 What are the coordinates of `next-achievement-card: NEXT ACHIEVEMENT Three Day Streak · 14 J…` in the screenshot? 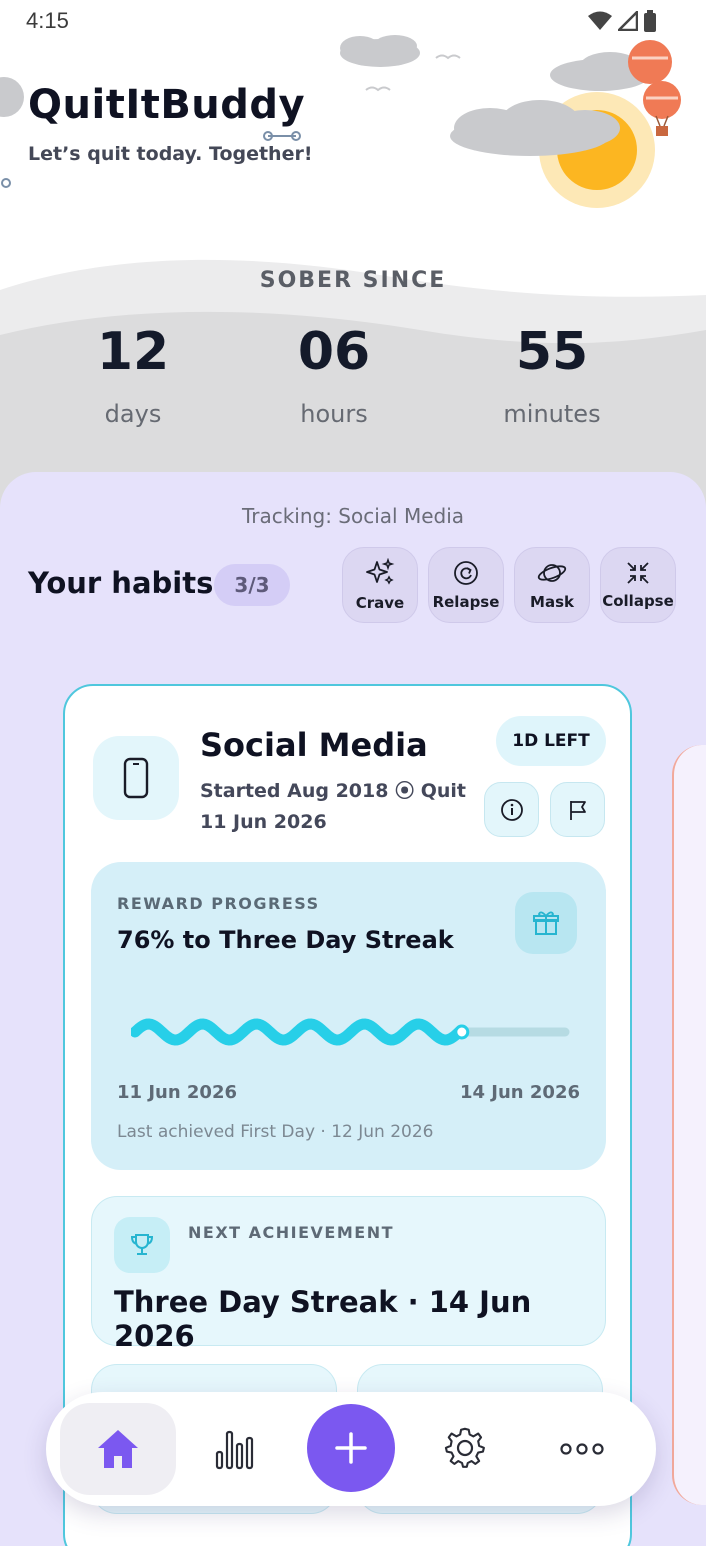 It's located at (348, 1274).